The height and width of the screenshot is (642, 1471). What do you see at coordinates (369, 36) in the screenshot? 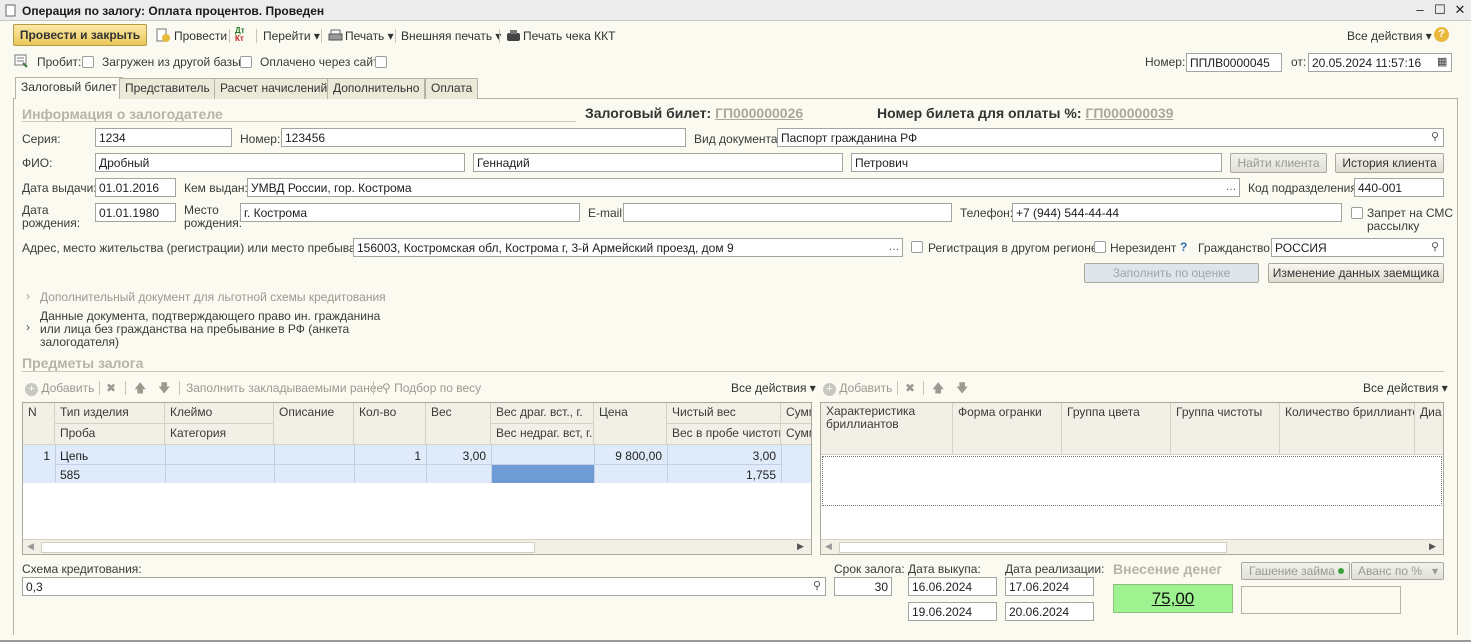
I see `print-menu: Печать ▾` at bounding box center [369, 36].